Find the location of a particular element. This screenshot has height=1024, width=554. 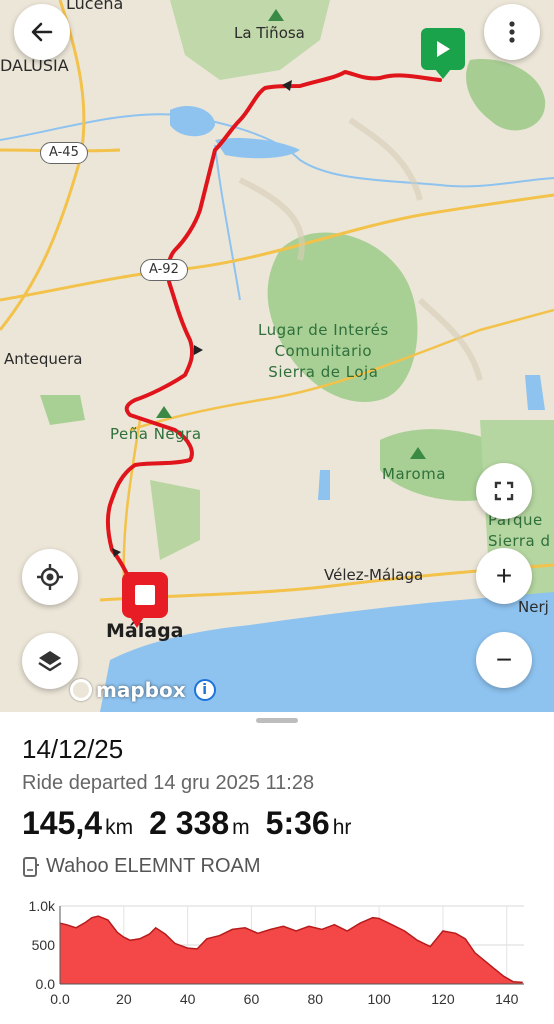

sheet-drag-handle is located at coordinates (277, 720).